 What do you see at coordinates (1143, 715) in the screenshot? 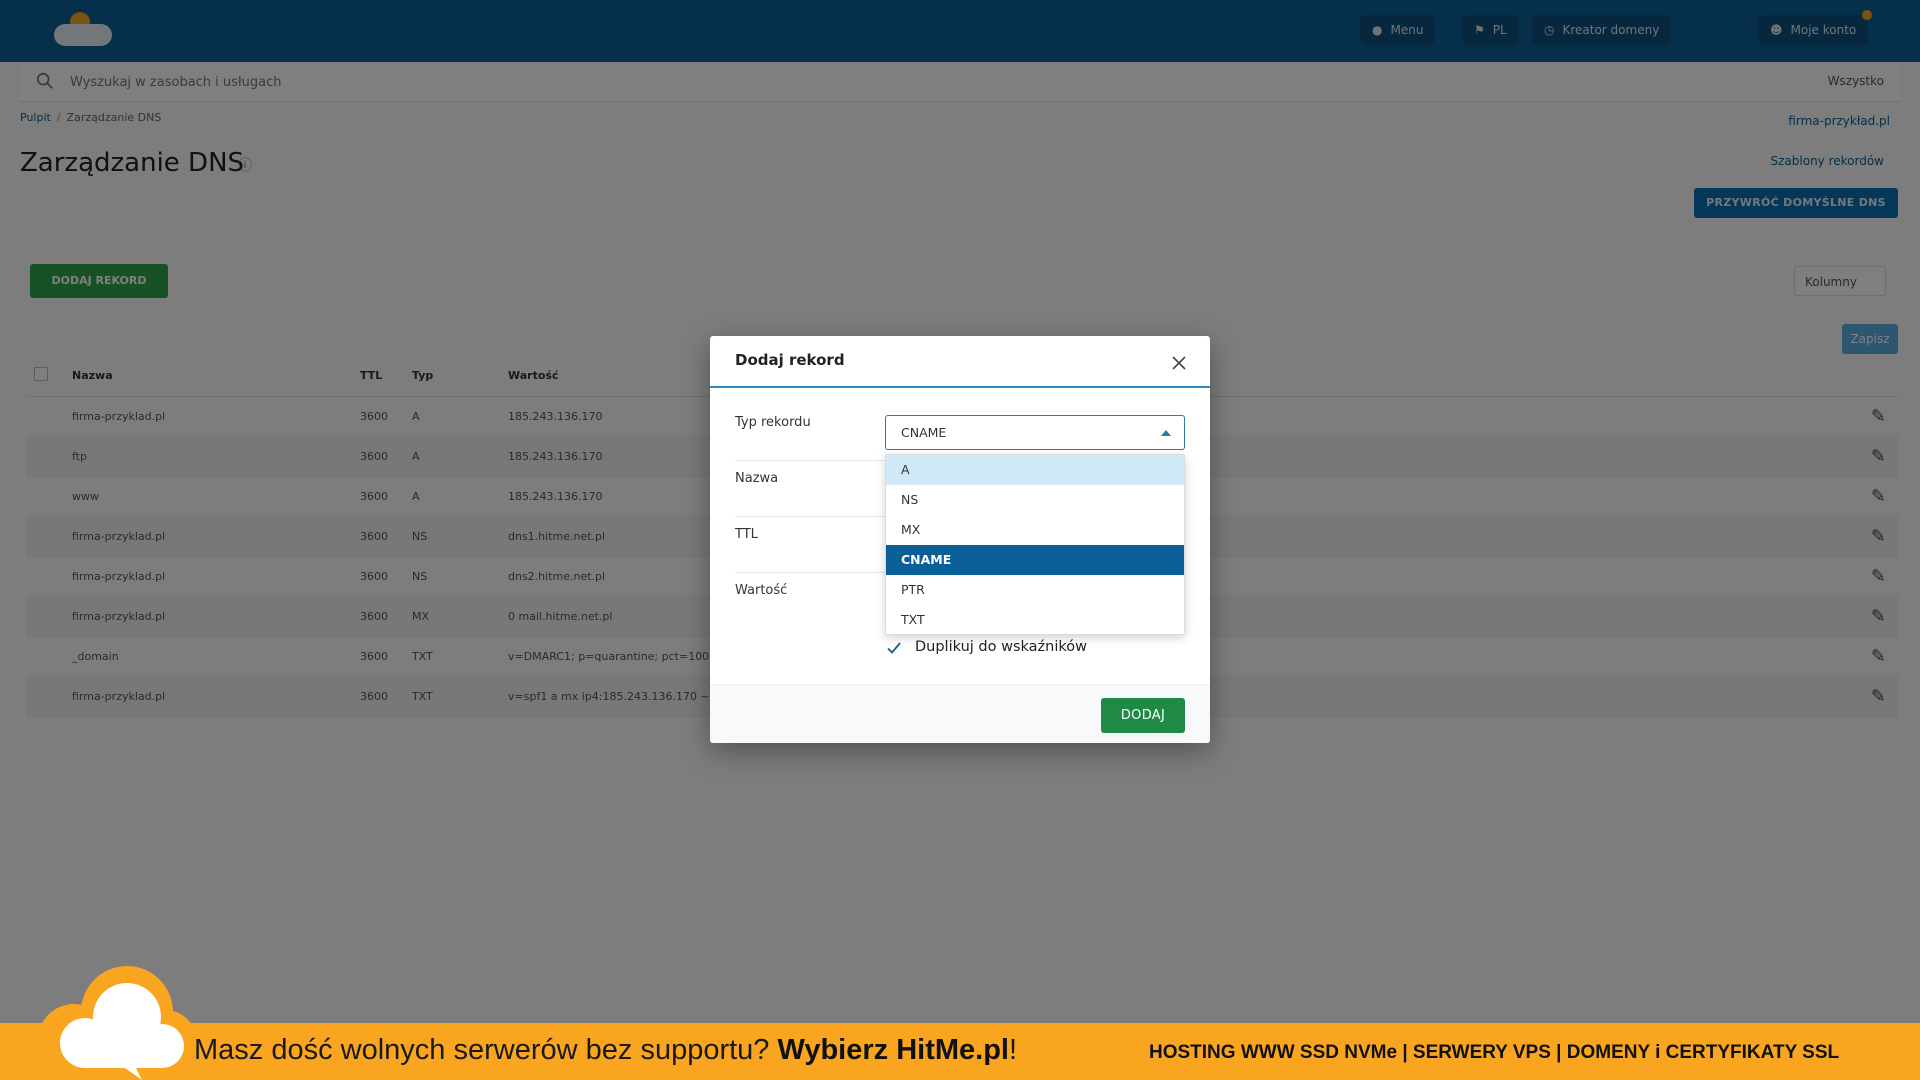
I see `add-submit-button: DODAJ` at bounding box center [1143, 715].